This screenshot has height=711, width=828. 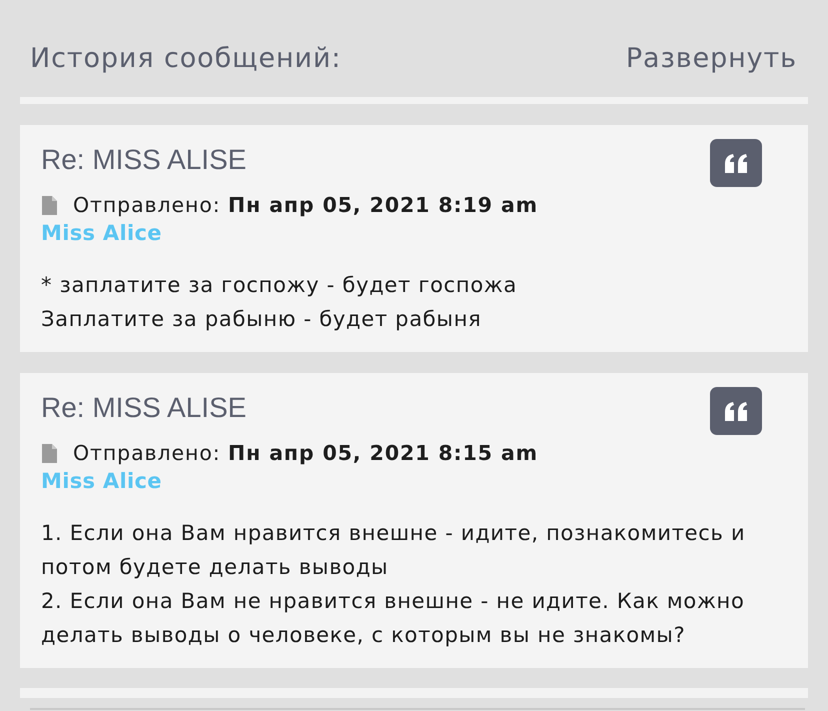 What do you see at coordinates (279, 302) in the screenshot?
I see `post-body: * заплатите за госпожу - будет госпожа Заплатите за рабыню - будет рабыня` at bounding box center [279, 302].